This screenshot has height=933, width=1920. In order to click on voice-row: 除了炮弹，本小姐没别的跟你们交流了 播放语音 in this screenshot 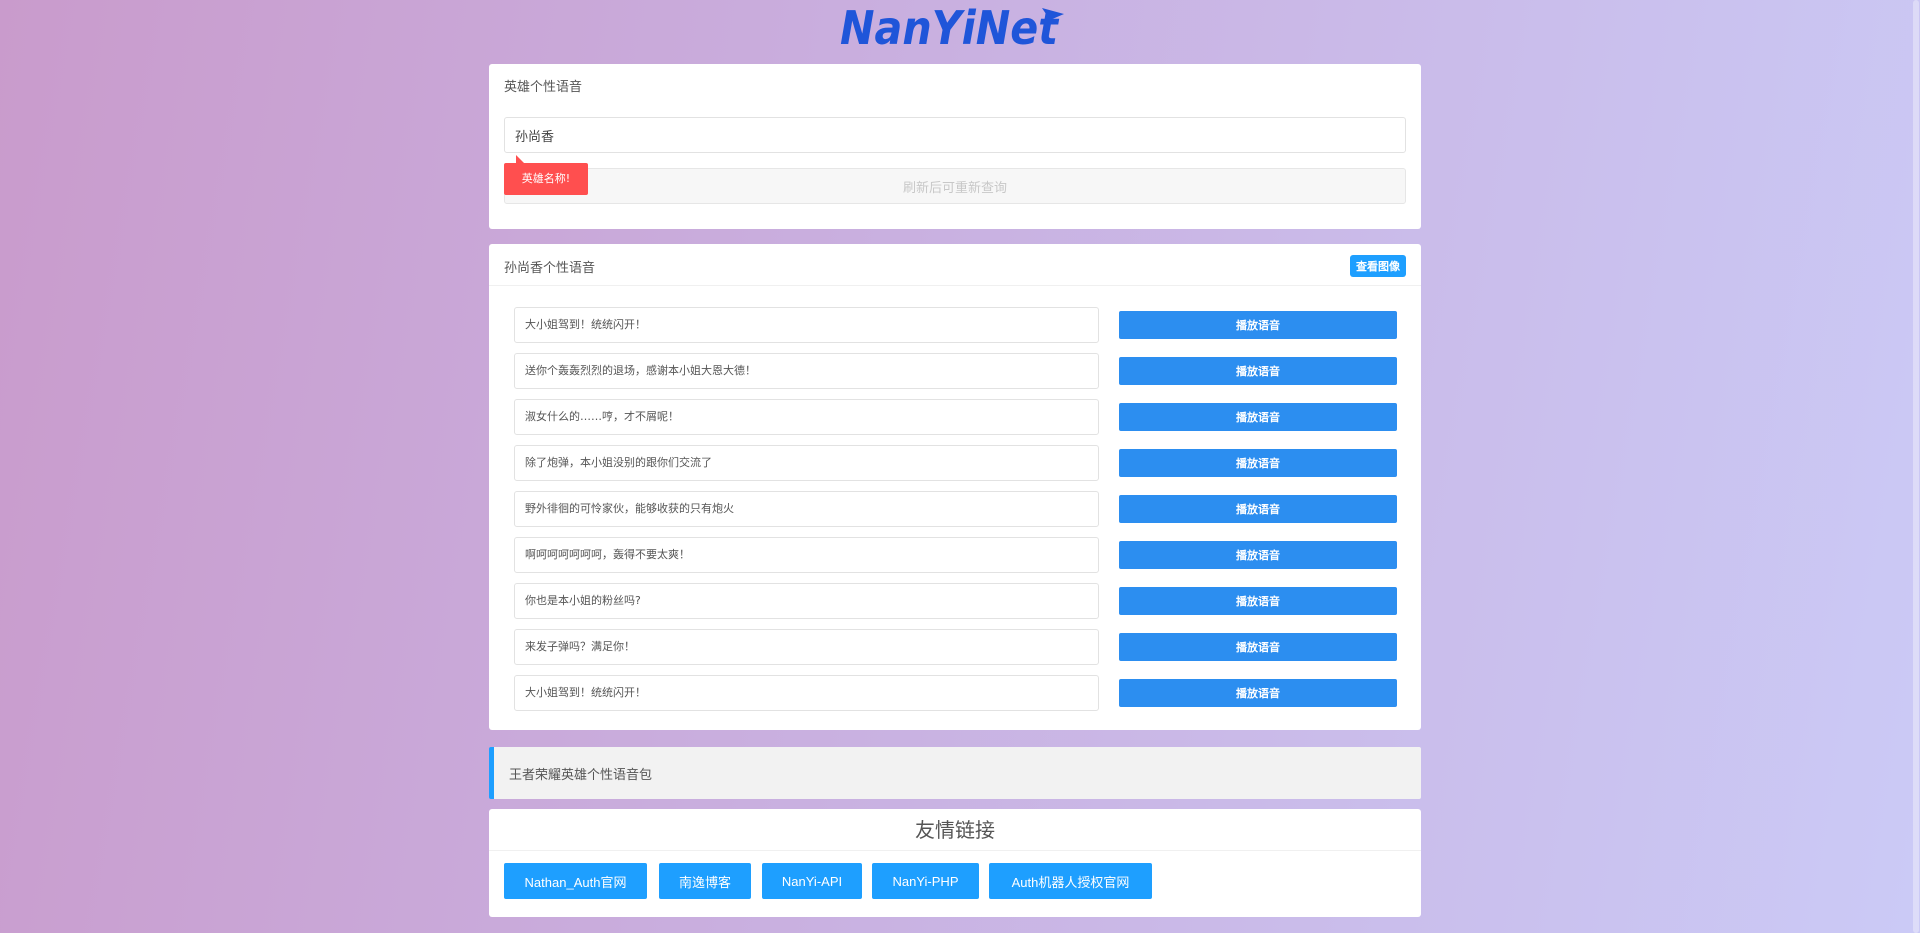, I will do `click(955, 463)`.